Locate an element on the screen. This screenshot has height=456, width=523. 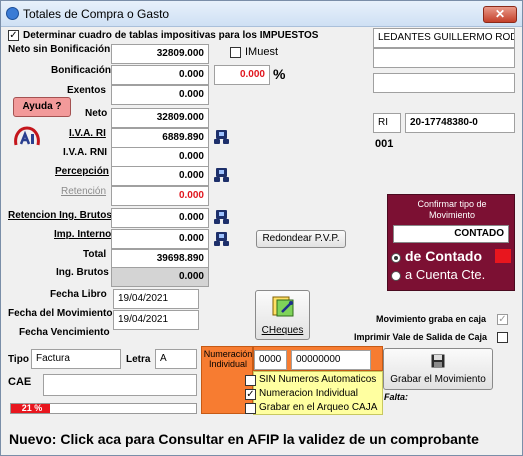
afip-logo-icon is located at coordinates (27, 136).